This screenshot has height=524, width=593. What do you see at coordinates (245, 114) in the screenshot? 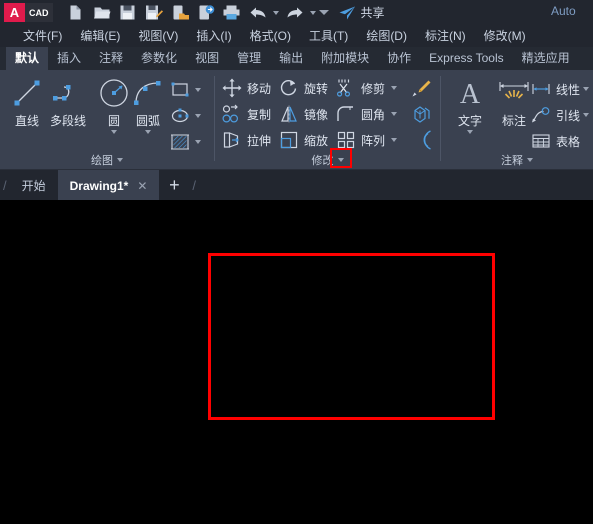
I see `modify-copy-button: 复制` at bounding box center [245, 114].